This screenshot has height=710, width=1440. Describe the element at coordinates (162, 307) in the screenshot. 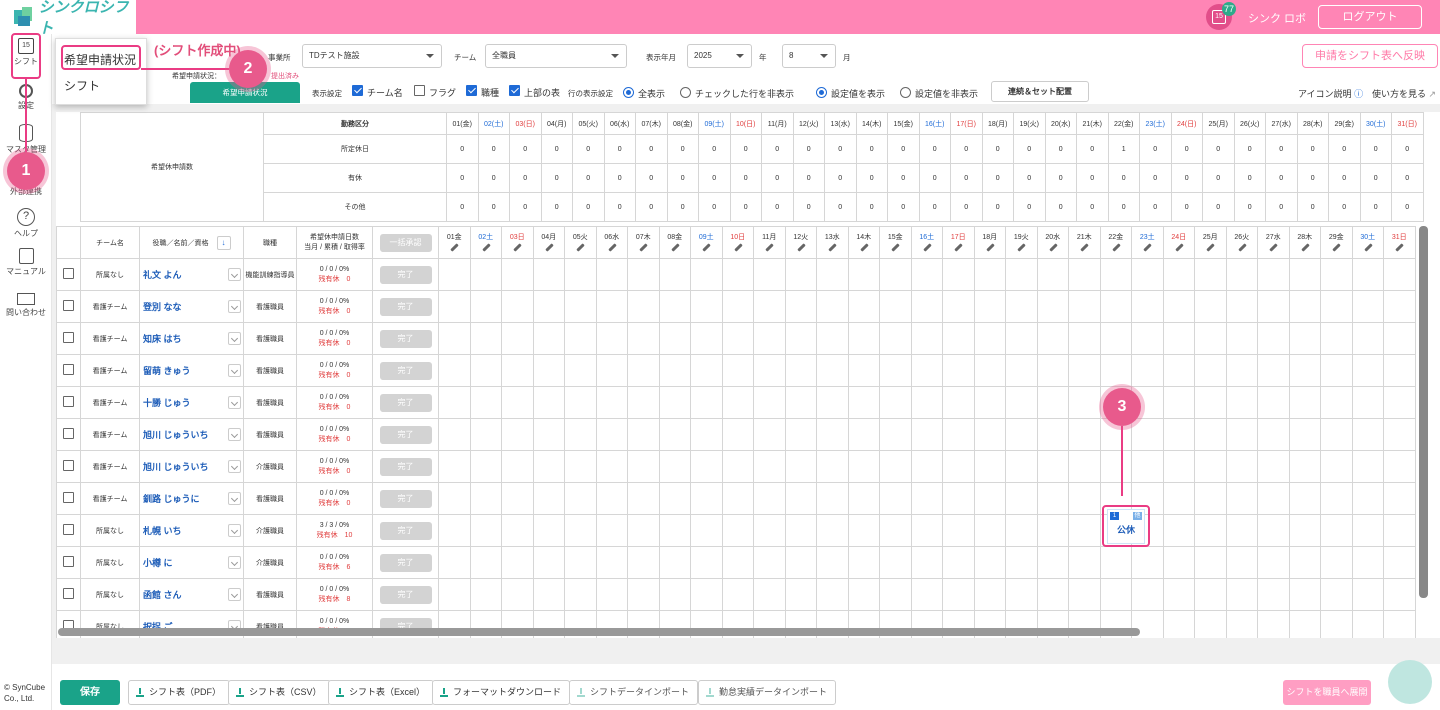

I see `employee-name-link: 登別 なな` at that location.